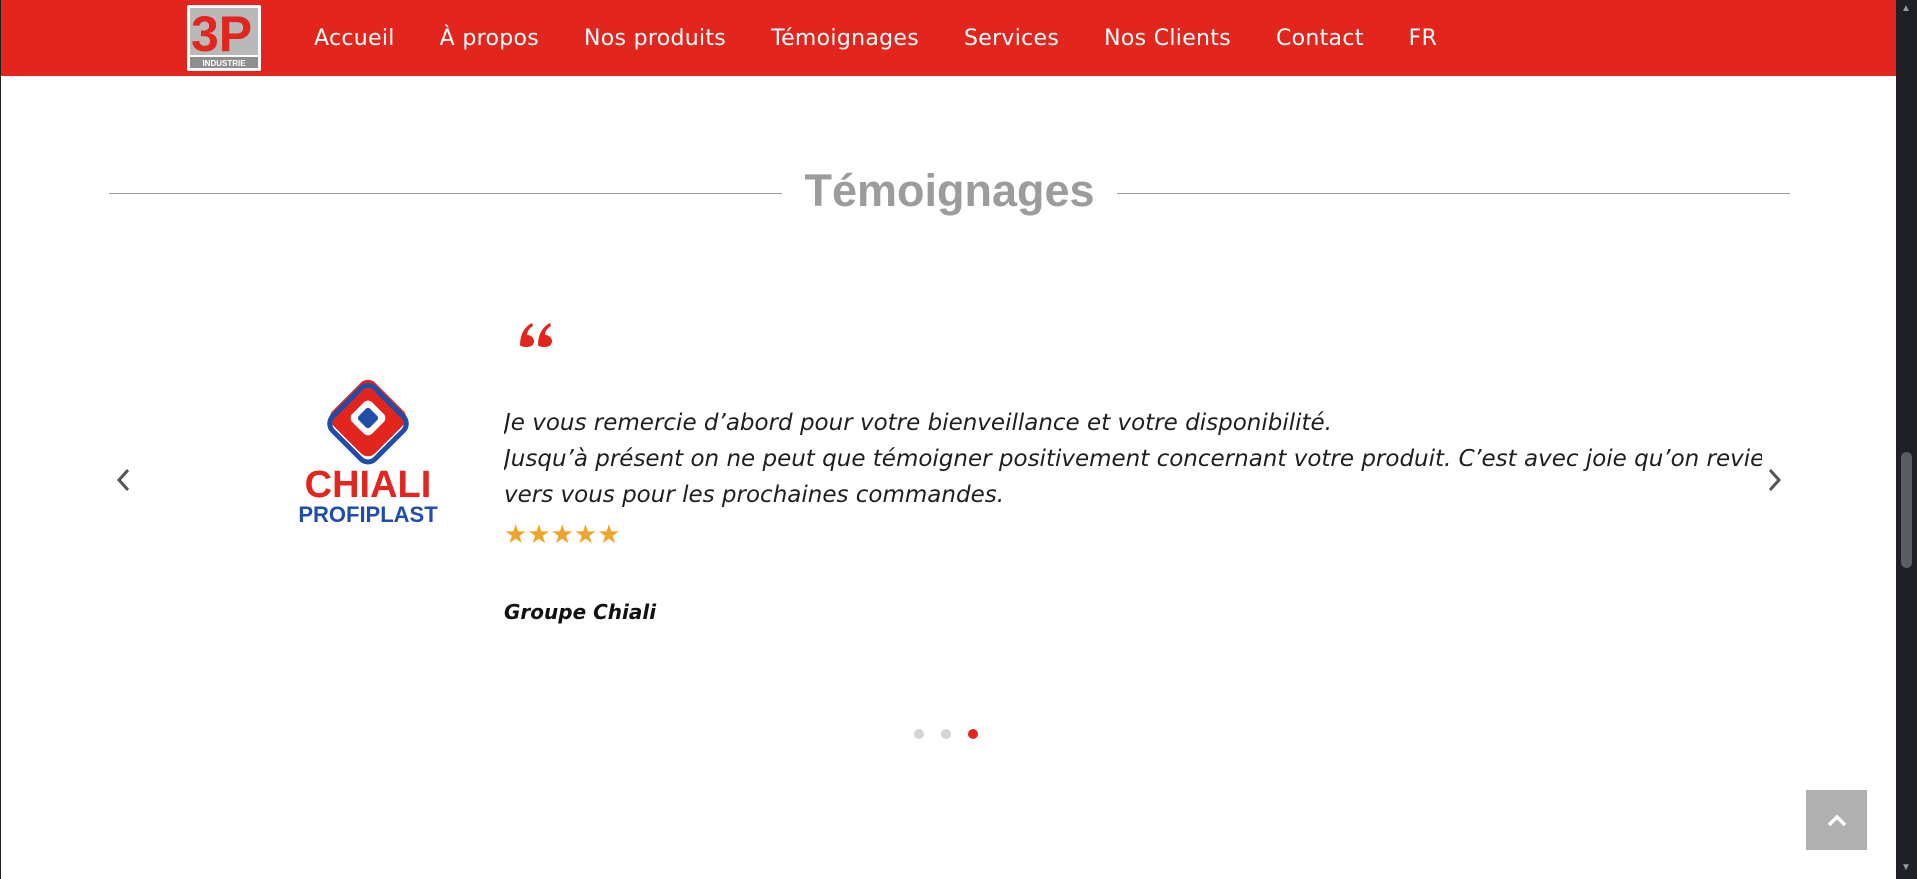  I want to click on carousel-prev-button, so click(124, 480).